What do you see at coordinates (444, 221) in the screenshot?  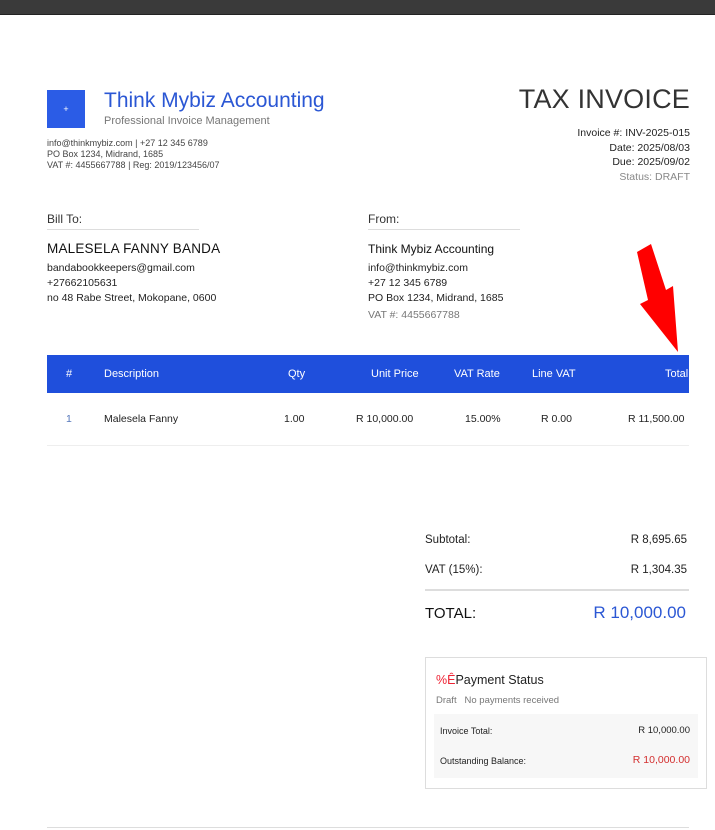 I see `from-label: From:` at bounding box center [444, 221].